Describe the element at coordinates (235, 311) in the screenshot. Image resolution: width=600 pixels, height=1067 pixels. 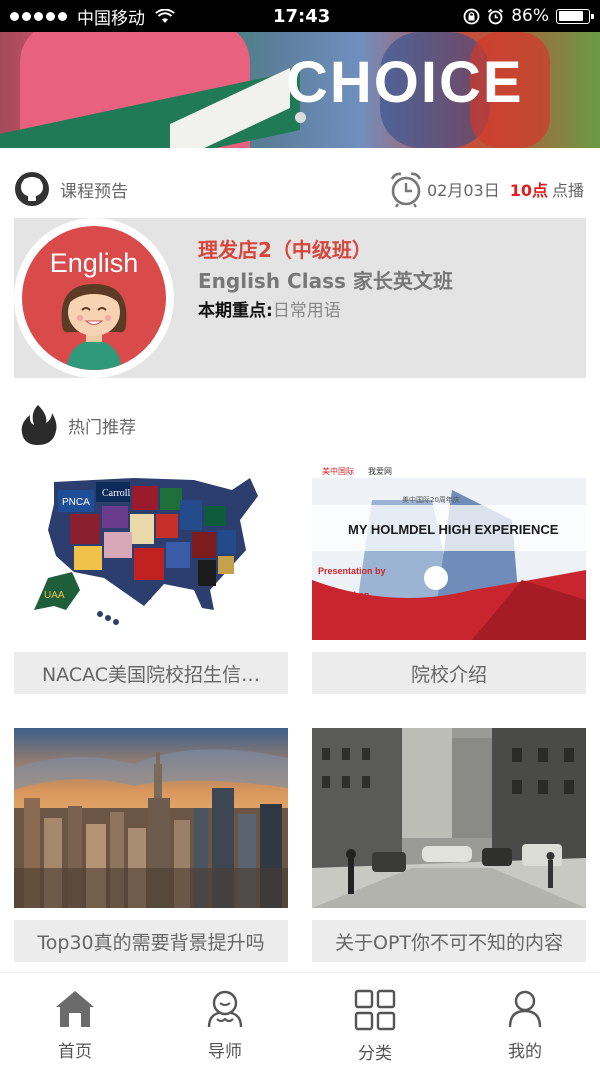
I see `focus-label: 本期重点:` at that location.